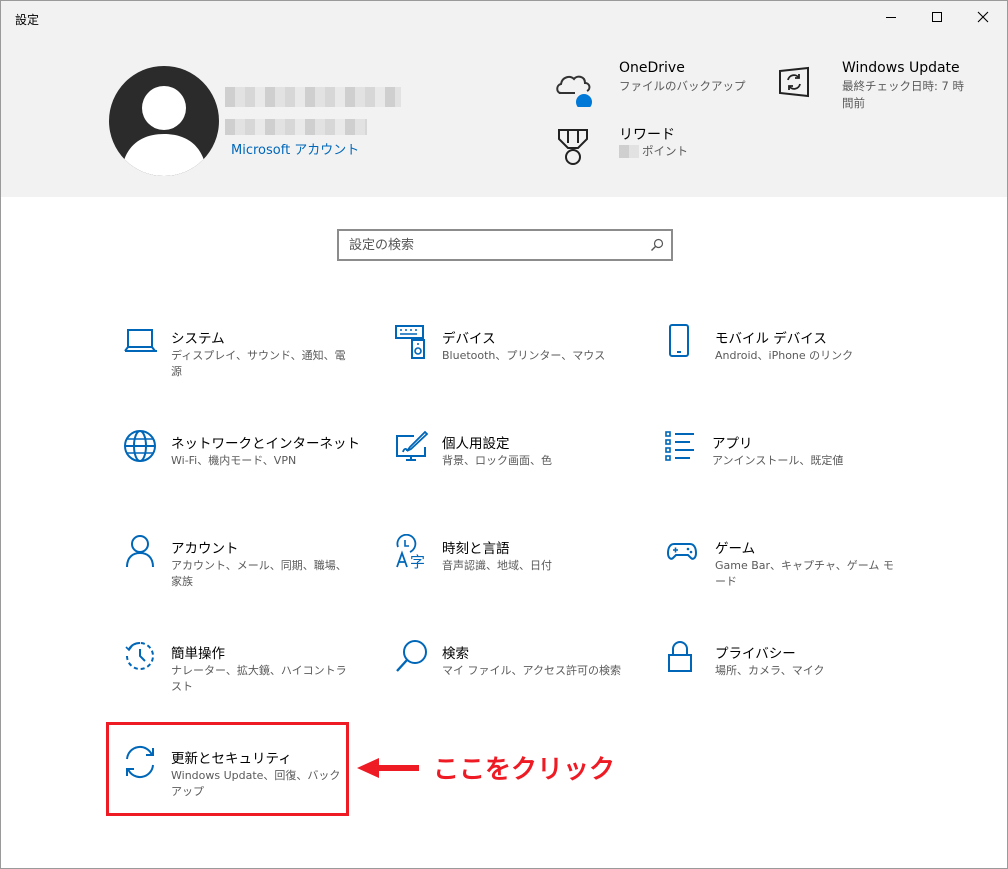 The width and height of the screenshot is (1008, 869). I want to click on tile-search-name: 検索, so click(455, 654).